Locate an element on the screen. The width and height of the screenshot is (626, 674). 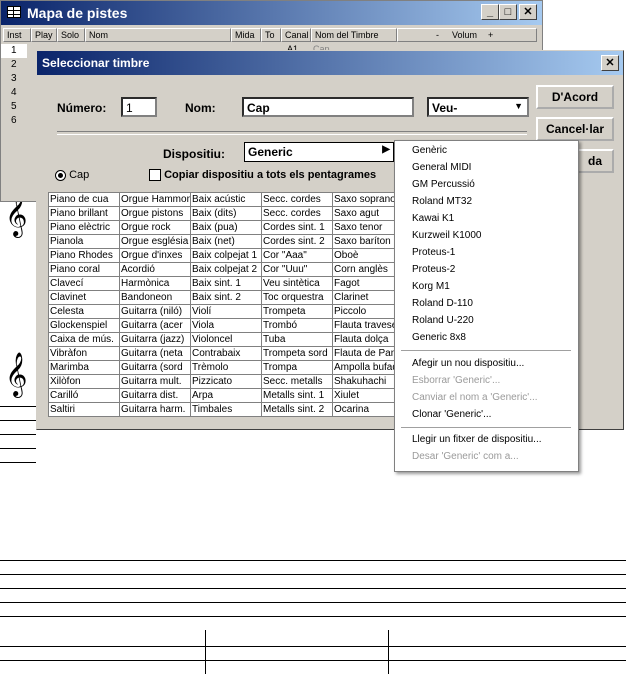
instrument-cell: Timbales is located at coordinates (226, 409).